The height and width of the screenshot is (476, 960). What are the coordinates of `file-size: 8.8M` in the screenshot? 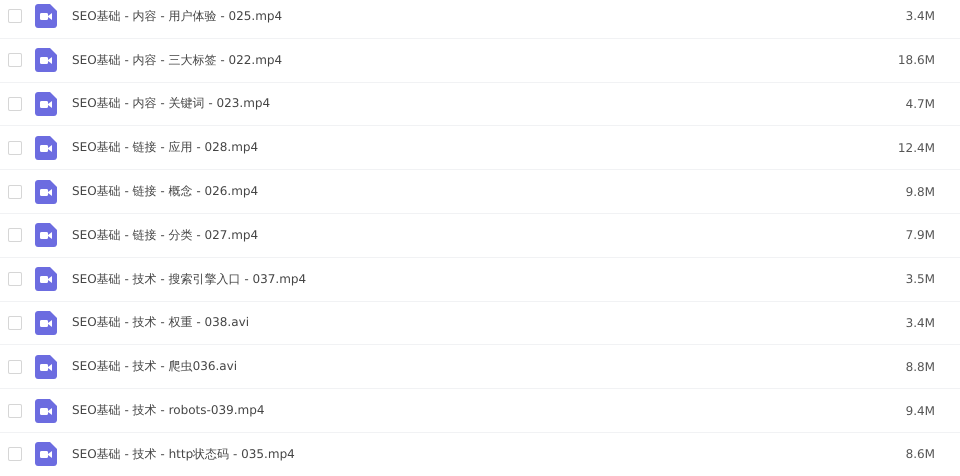 It's located at (919, 367).